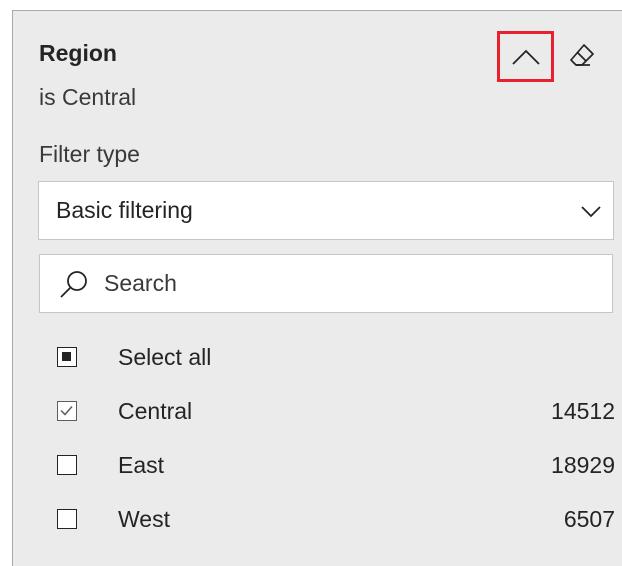  I want to click on select-all-row: Select all, so click(336, 358).